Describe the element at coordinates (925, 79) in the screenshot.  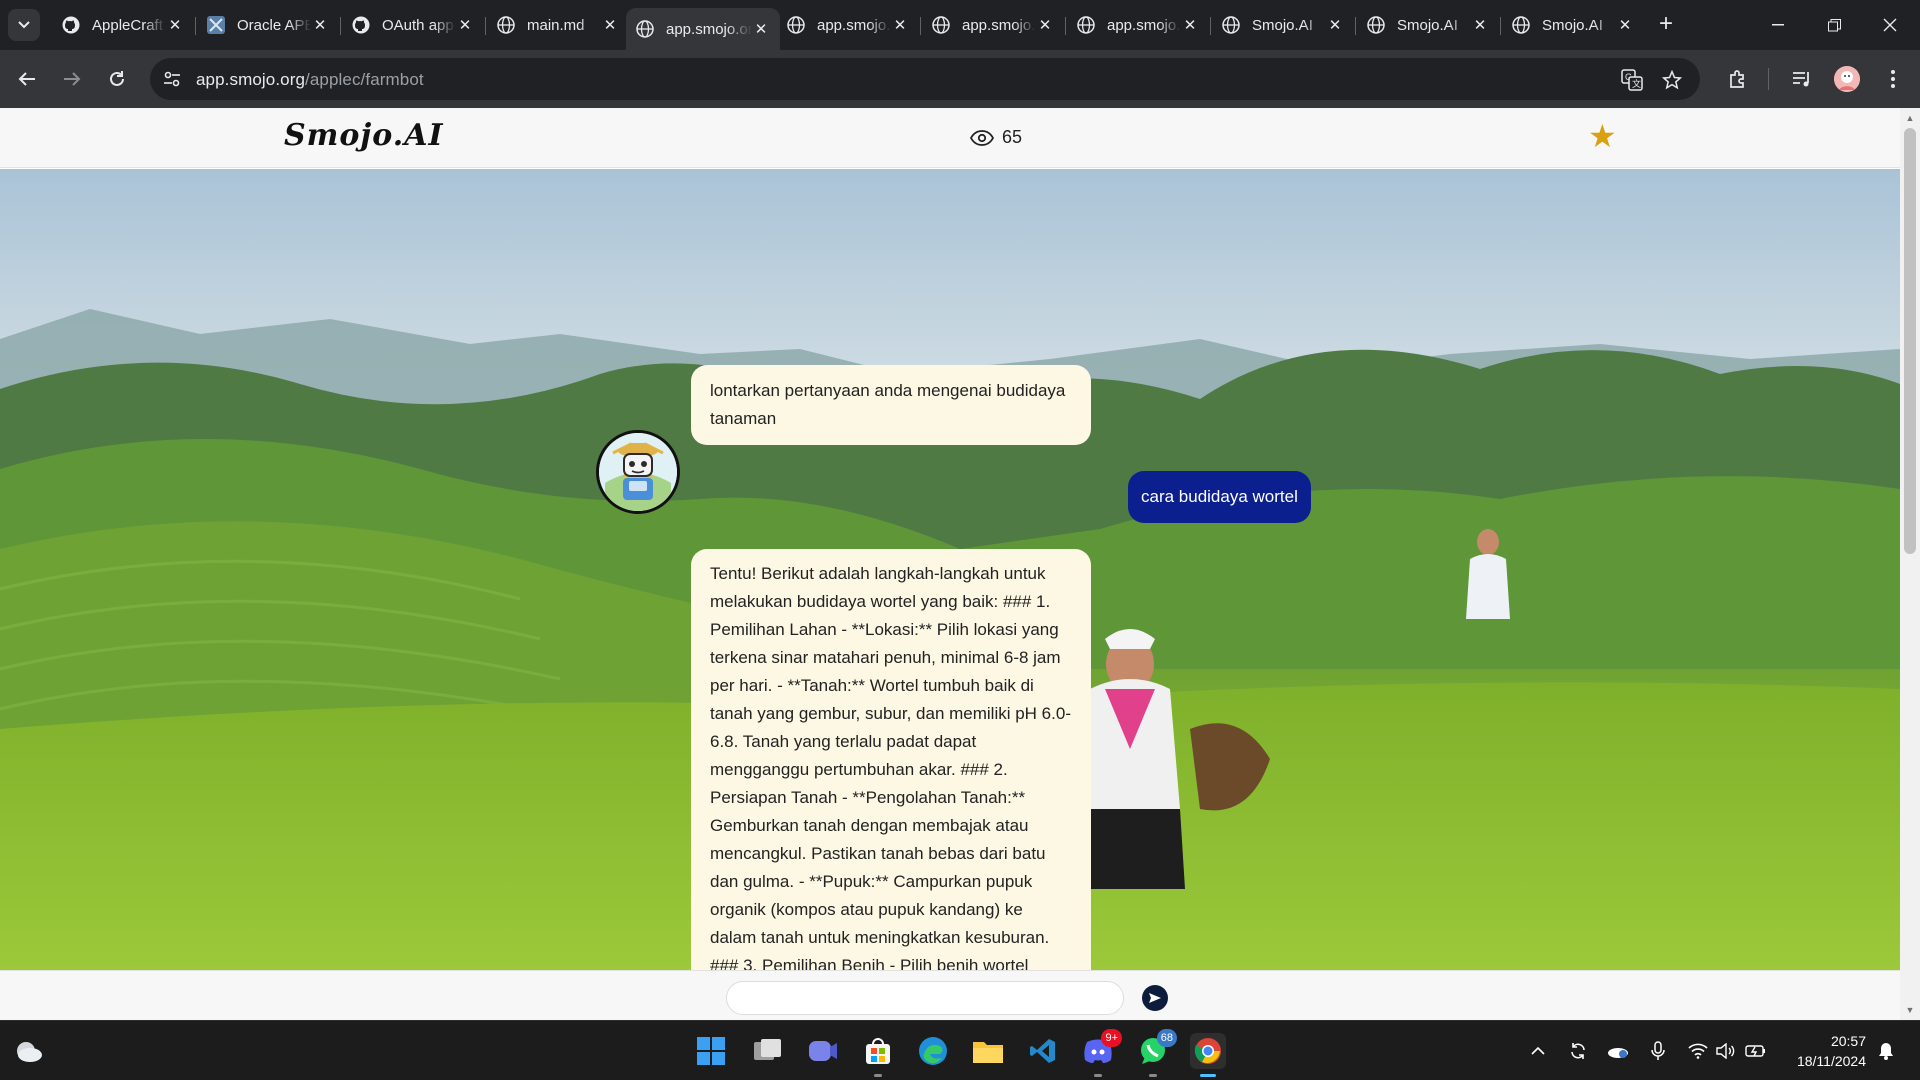
I see `address-bar: app.smojo.org/applec/farmbot G文` at that location.